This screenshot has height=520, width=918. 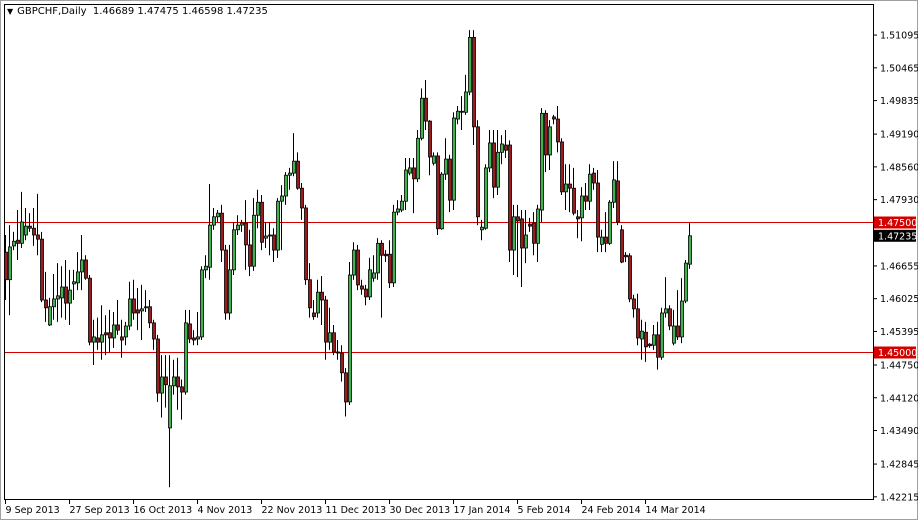 I want to click on price-tick-label: 1.44120, so click(x=899, y=398).